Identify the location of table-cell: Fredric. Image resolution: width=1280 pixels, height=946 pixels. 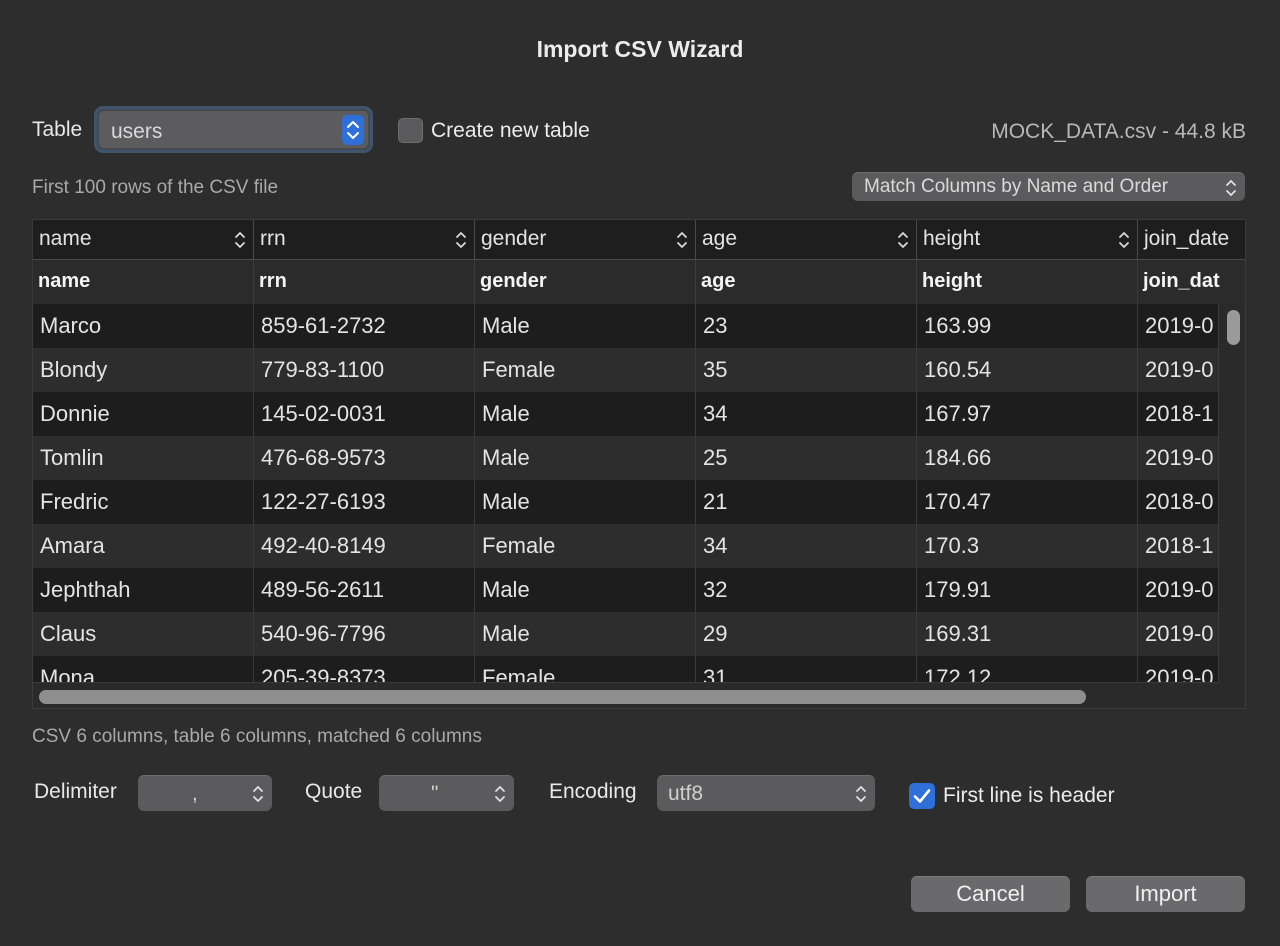
(143, 502).